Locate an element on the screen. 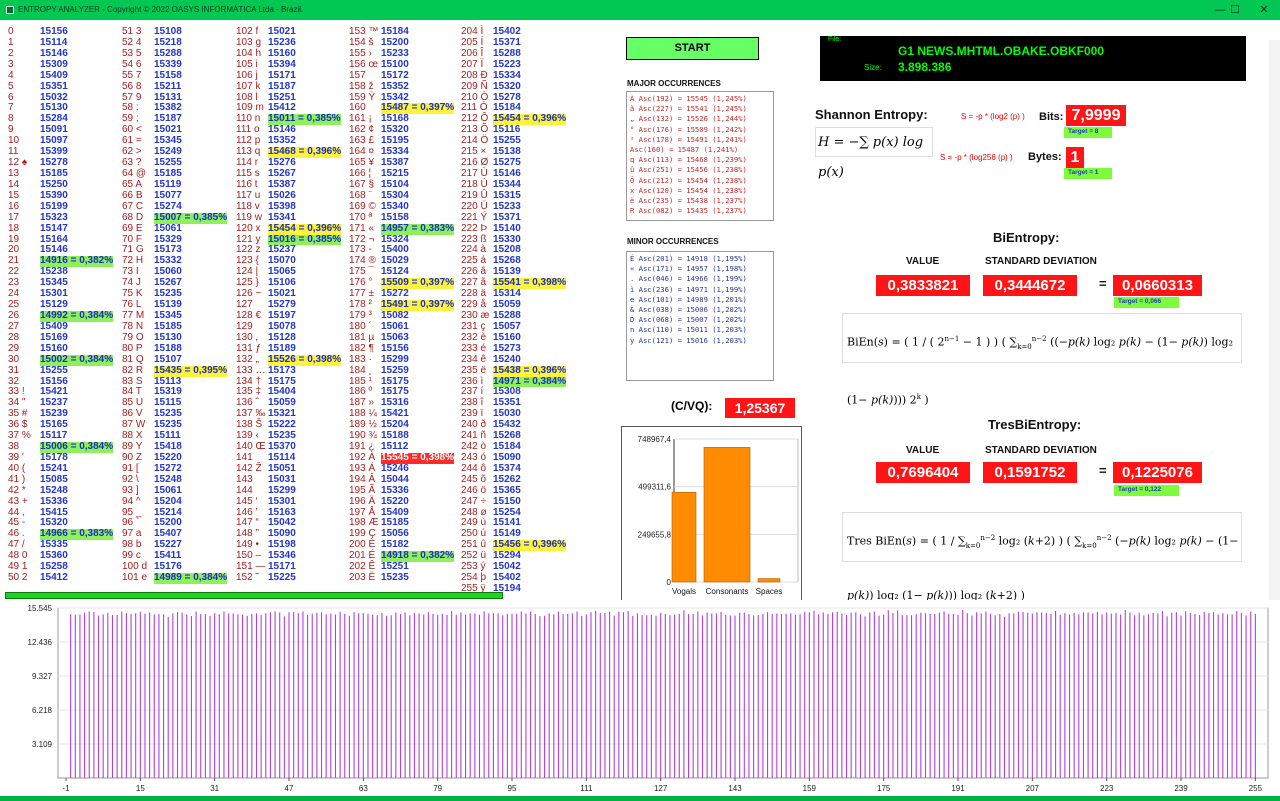  ascii-code-label: 171 « is located at coordinates (362, 228).